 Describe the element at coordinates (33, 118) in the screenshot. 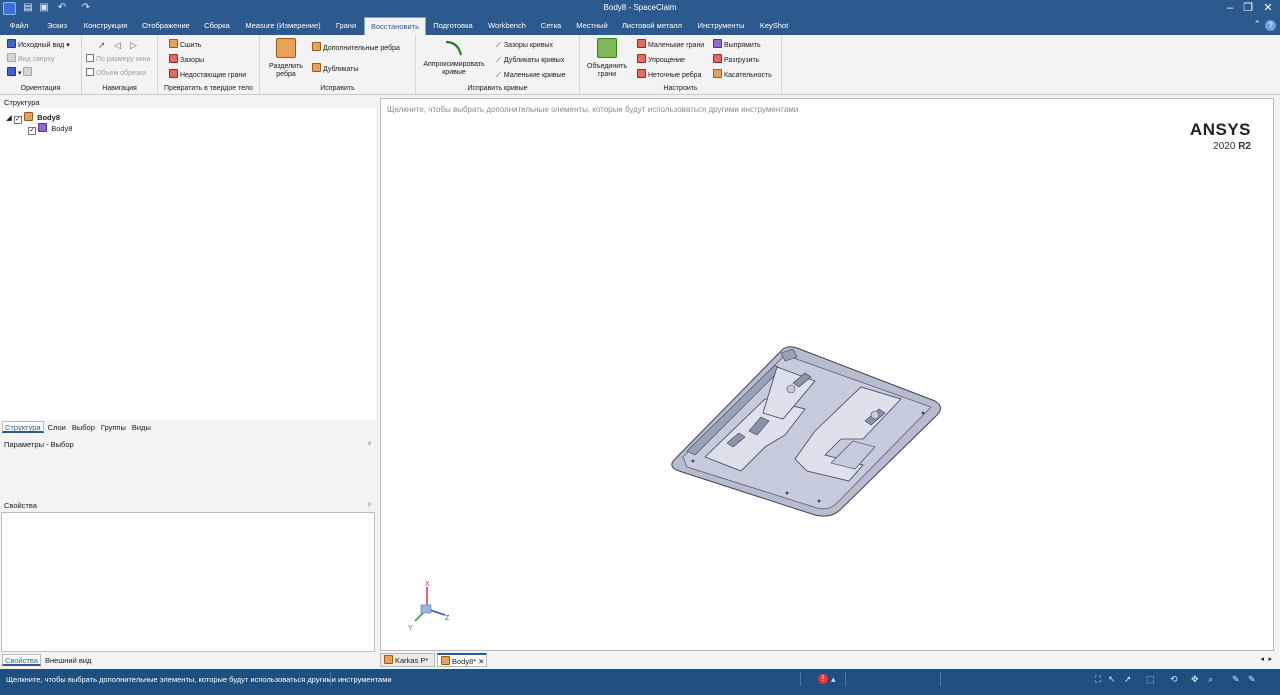

I see `tree-item-root: ◢ ✓ Body8` at that location.